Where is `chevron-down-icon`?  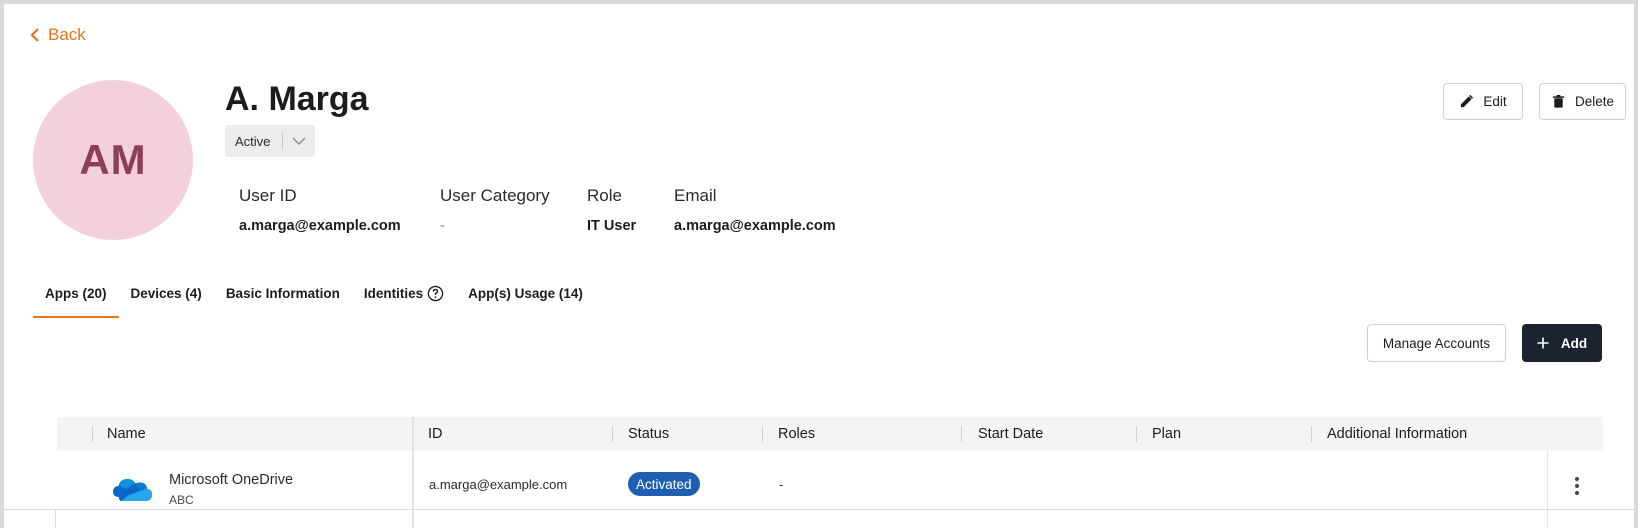
chevron-down-icon is located at coordinates (299, 141).